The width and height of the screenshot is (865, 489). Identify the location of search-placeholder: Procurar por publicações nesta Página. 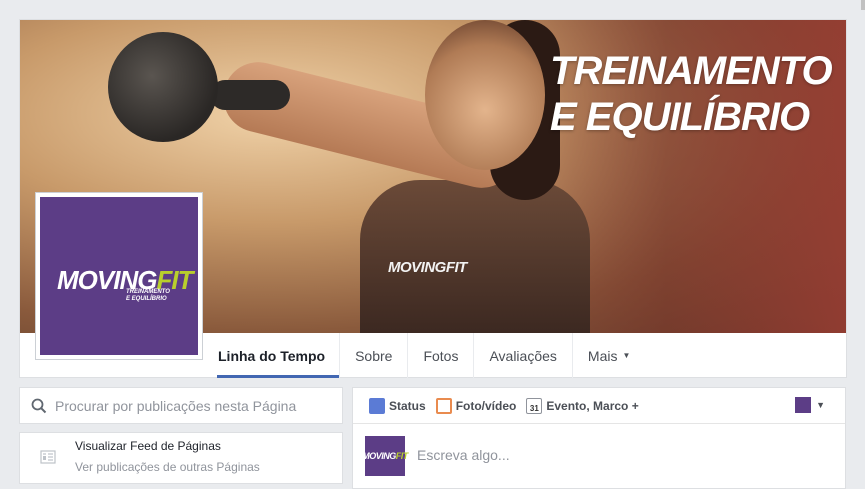
(176, 405).